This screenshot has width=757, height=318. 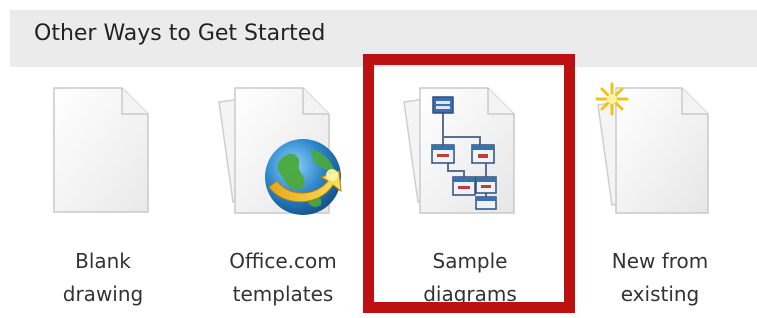 What do you see at coordinates (459, 150) in the screenshot?
I see `sample-diagram-icon` at bounding box center [459, 150].